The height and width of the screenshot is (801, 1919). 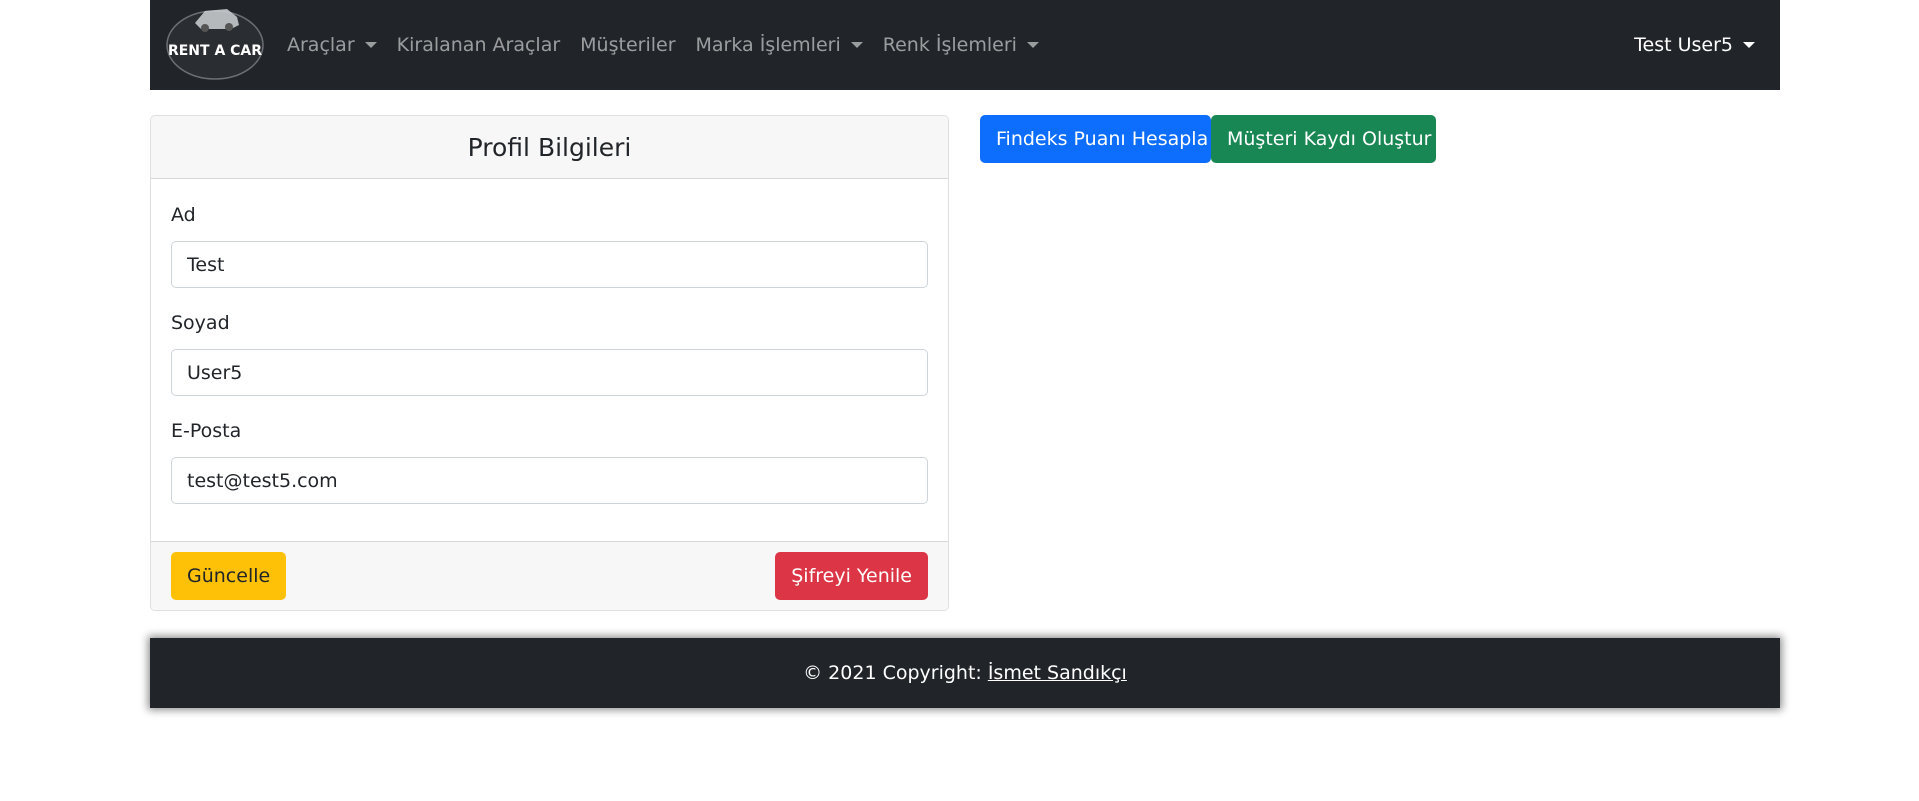 I want to click on profile-card-title: Profil Bilgileri, so click(x=549, y=147).